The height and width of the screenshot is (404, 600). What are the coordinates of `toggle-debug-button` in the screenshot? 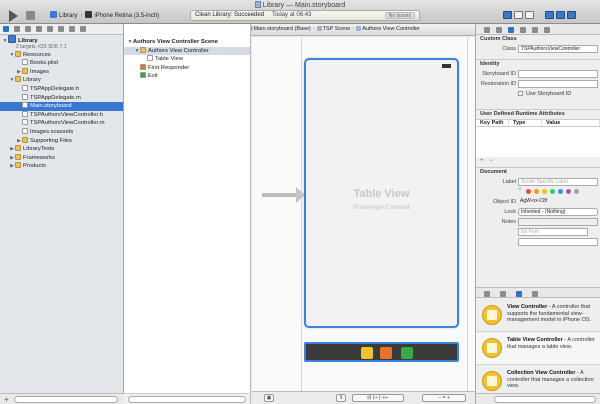 It's located at (560, 15).